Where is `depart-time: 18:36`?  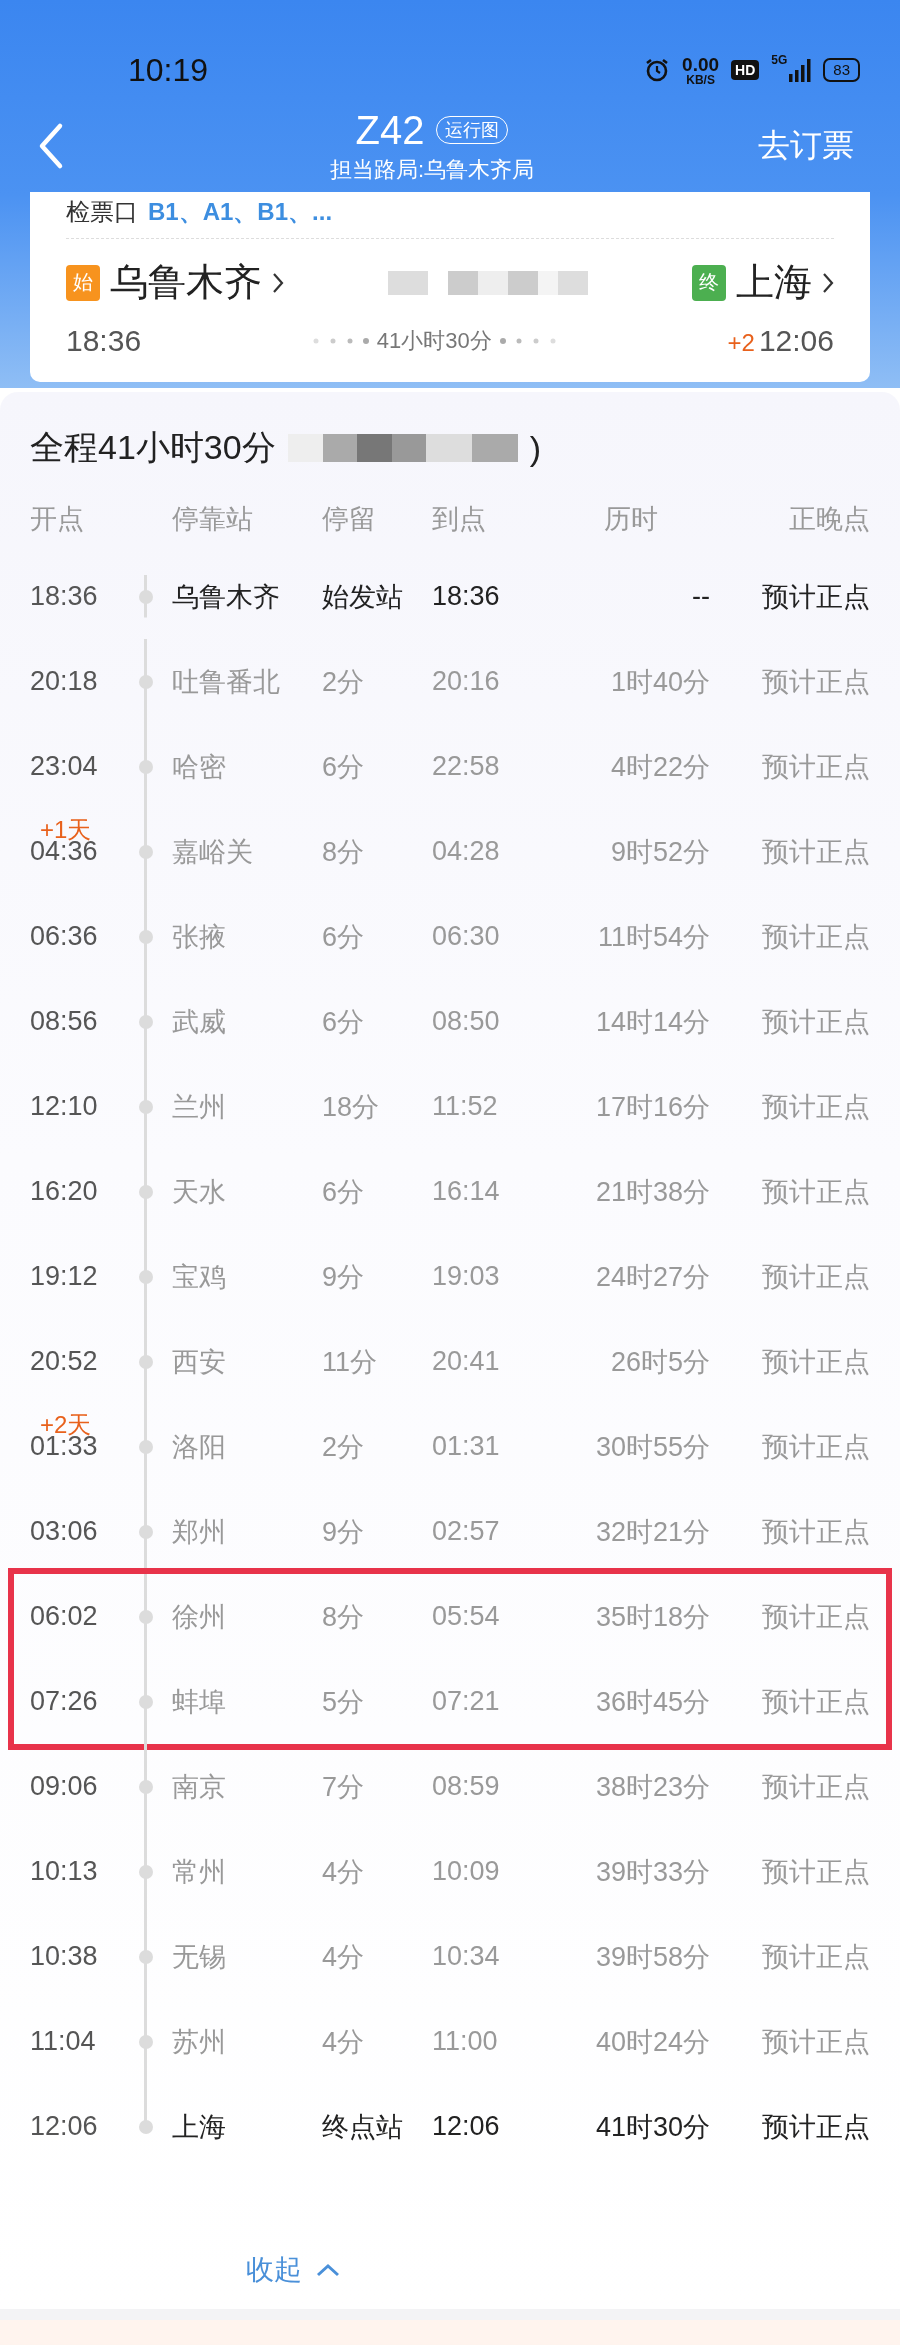
depart-time: 18:36 is located at coordinates (104, 341).